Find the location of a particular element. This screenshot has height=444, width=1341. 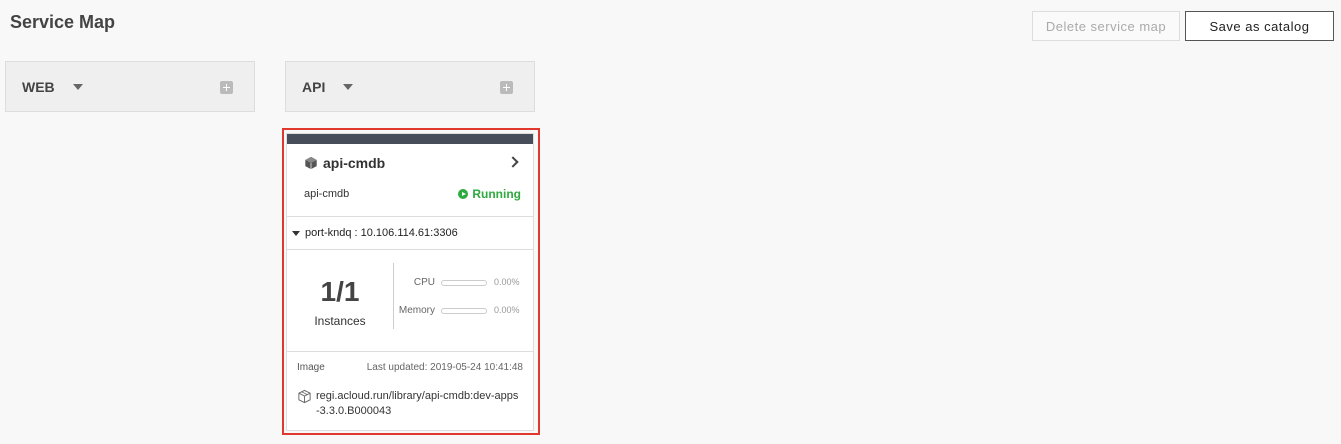

chevron-right-icon is located at coordinates (513, 162).